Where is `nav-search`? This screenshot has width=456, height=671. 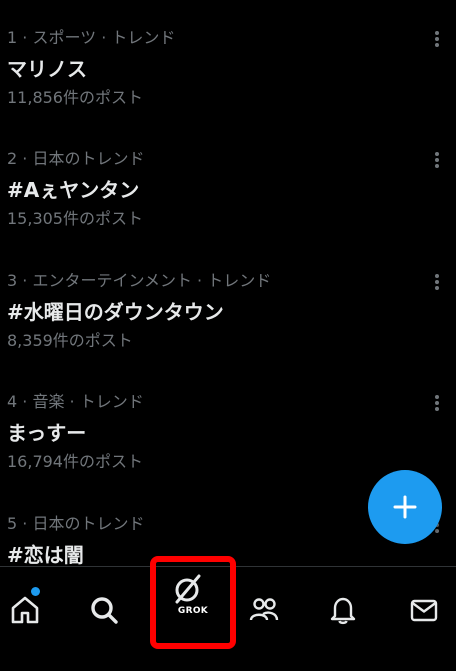
nav-search is located at coordinates (104, 610).